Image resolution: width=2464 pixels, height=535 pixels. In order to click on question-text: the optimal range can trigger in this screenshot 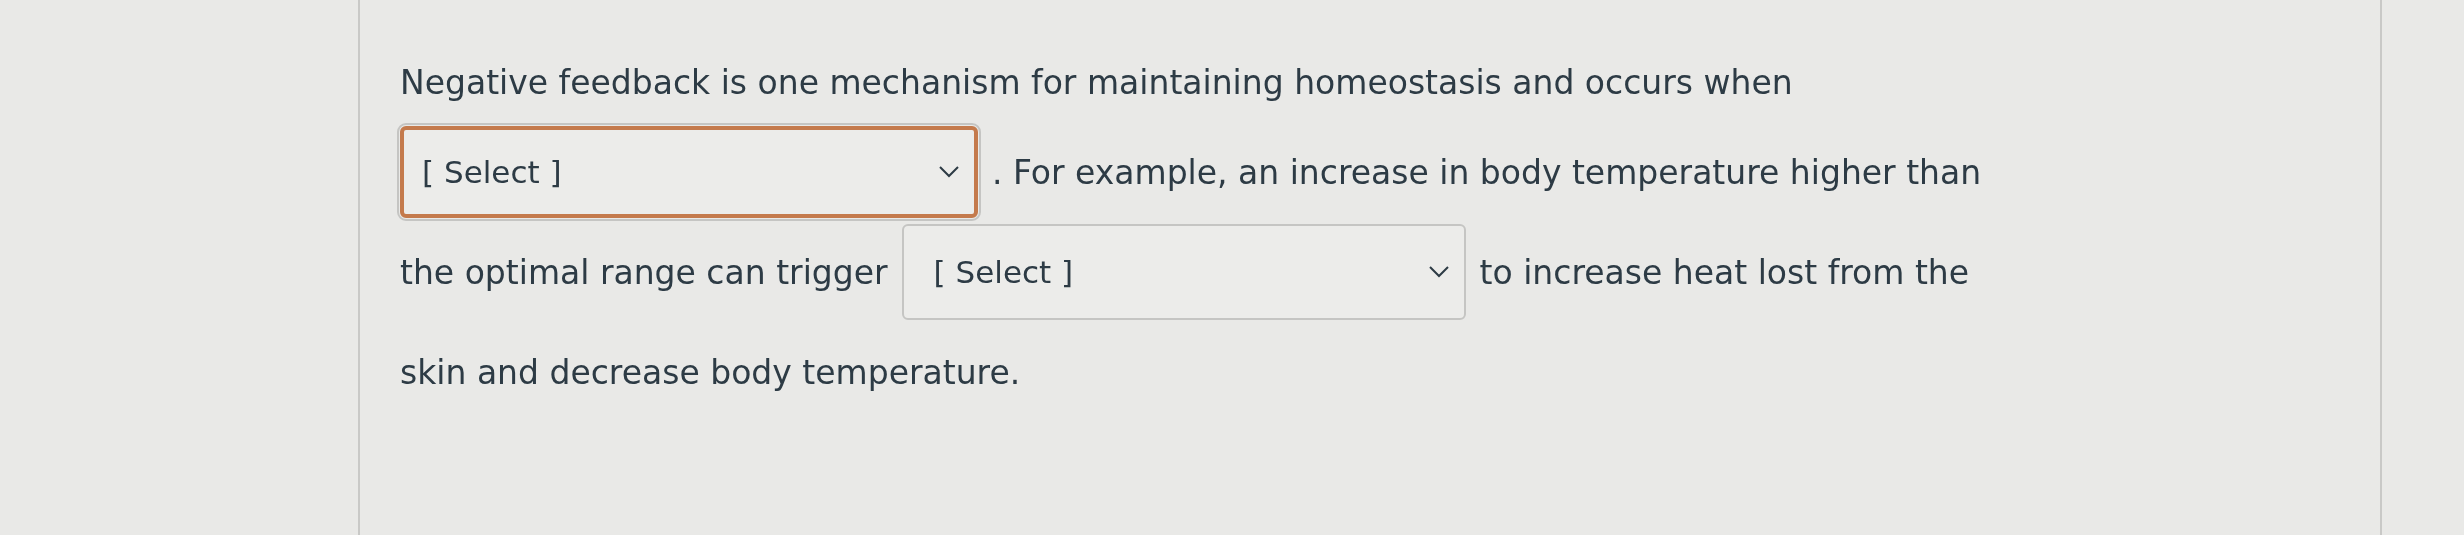, I will do `click(644, 272)`.